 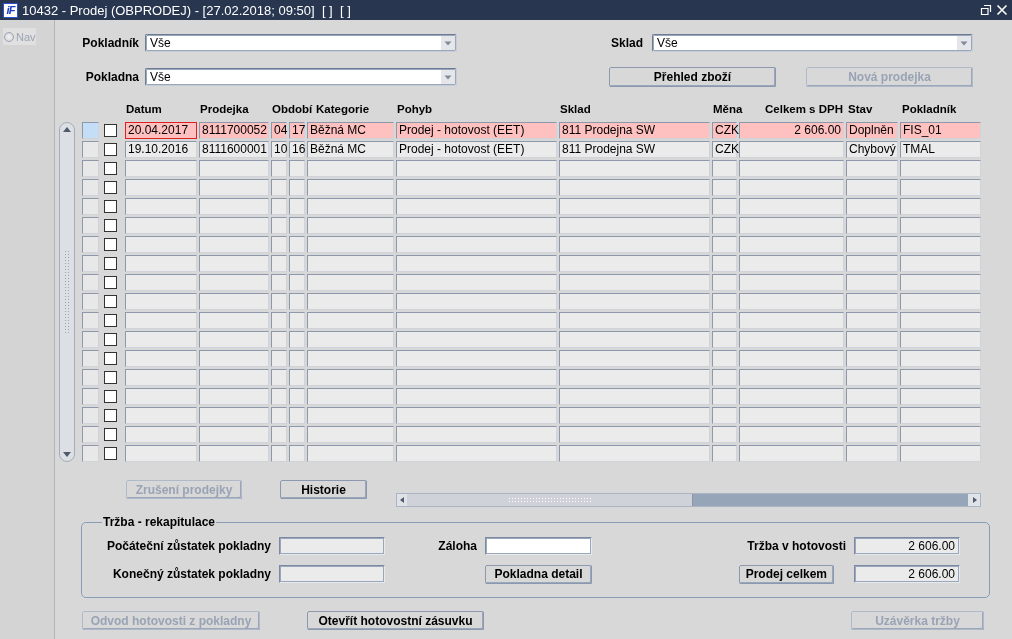 What do you see at coordinates (402, 500) in the screenshot?
I see `scroll-left-icon` at bounding box center [402, 500].